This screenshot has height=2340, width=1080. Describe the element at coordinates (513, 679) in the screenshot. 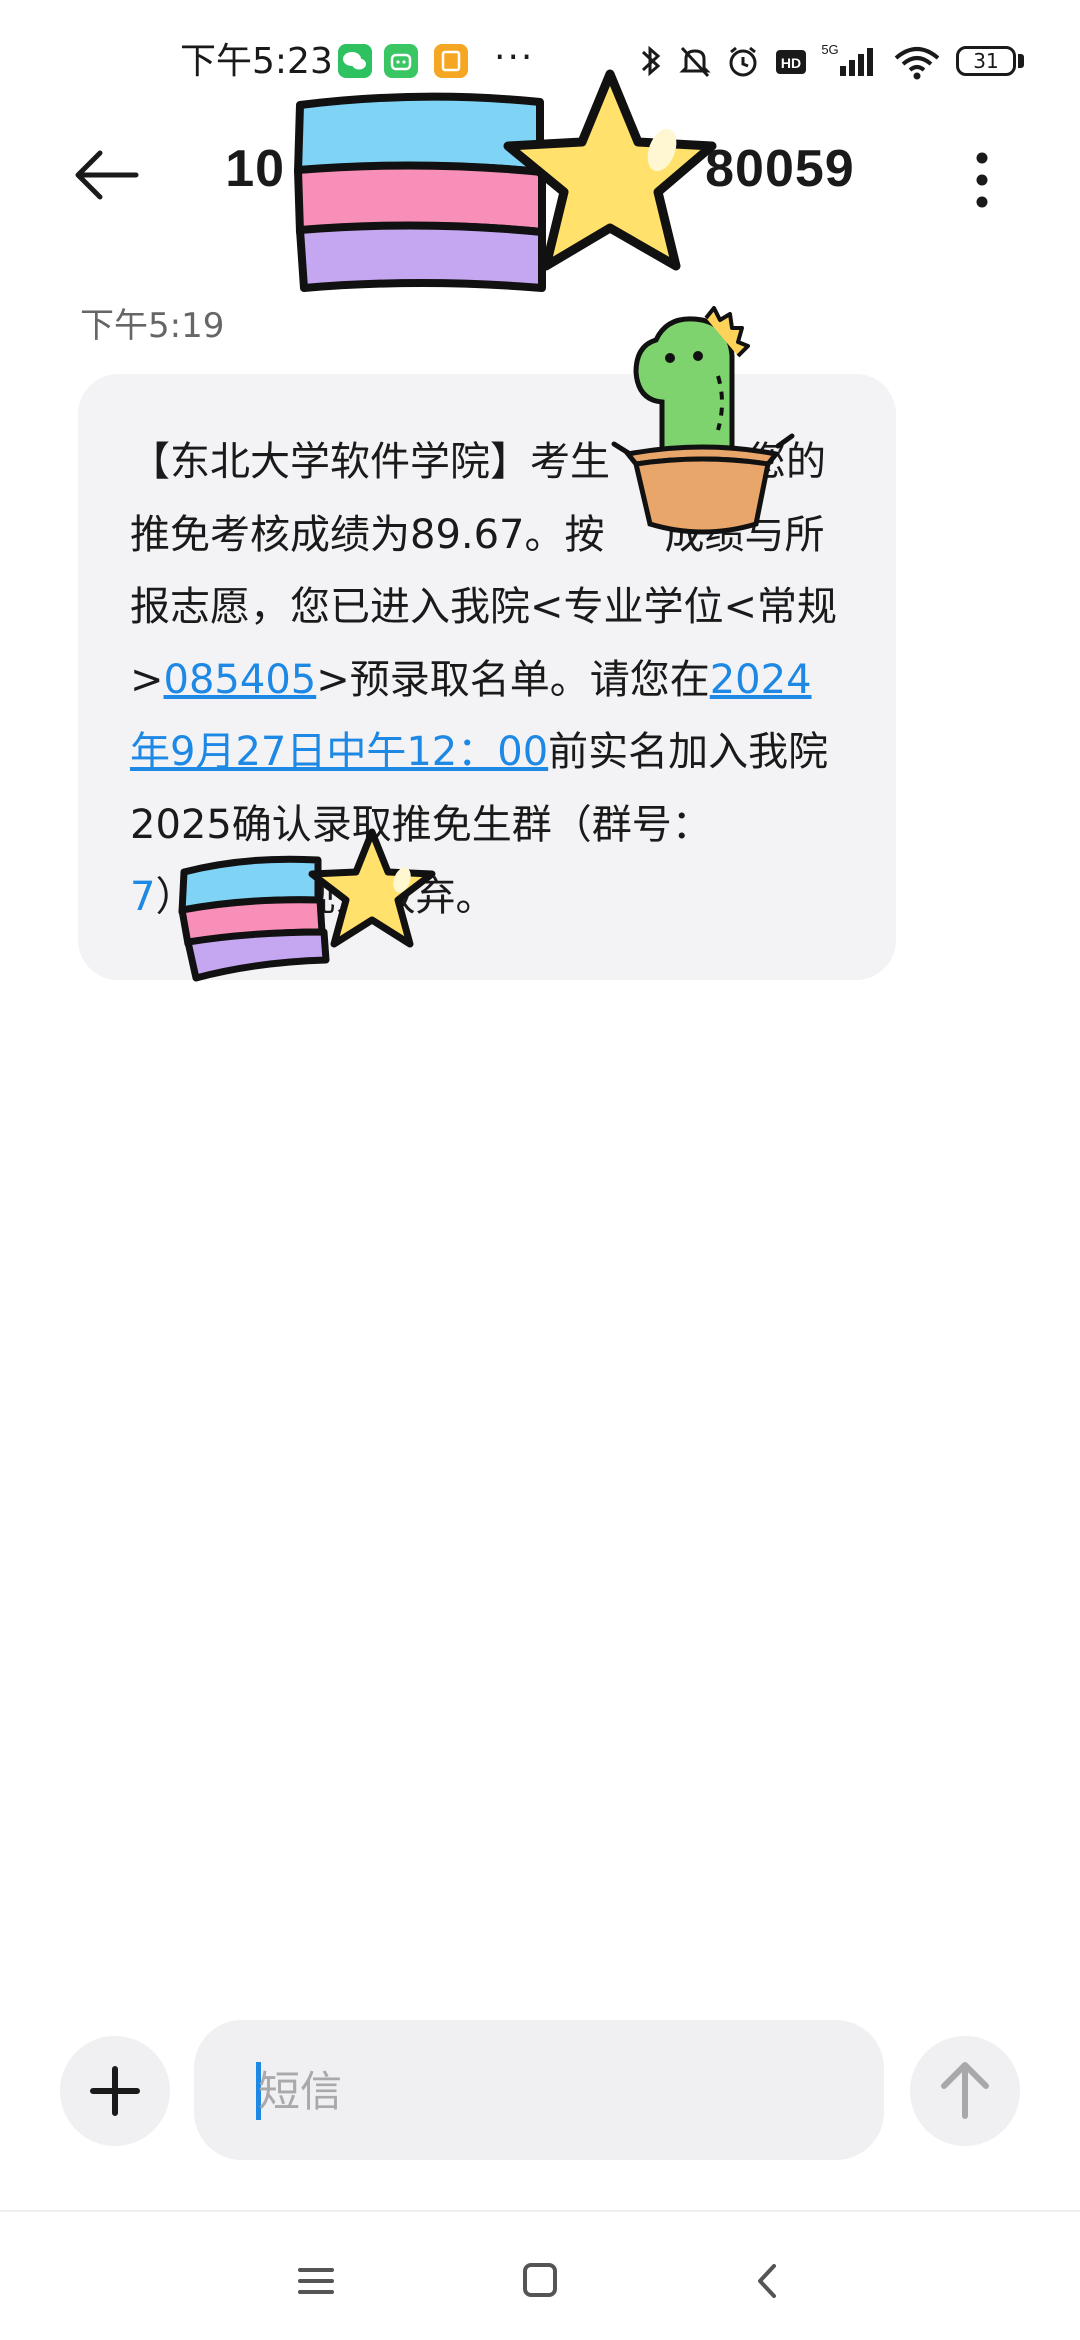

I see `message-text-4: >预录取名单。请您在` at that location.